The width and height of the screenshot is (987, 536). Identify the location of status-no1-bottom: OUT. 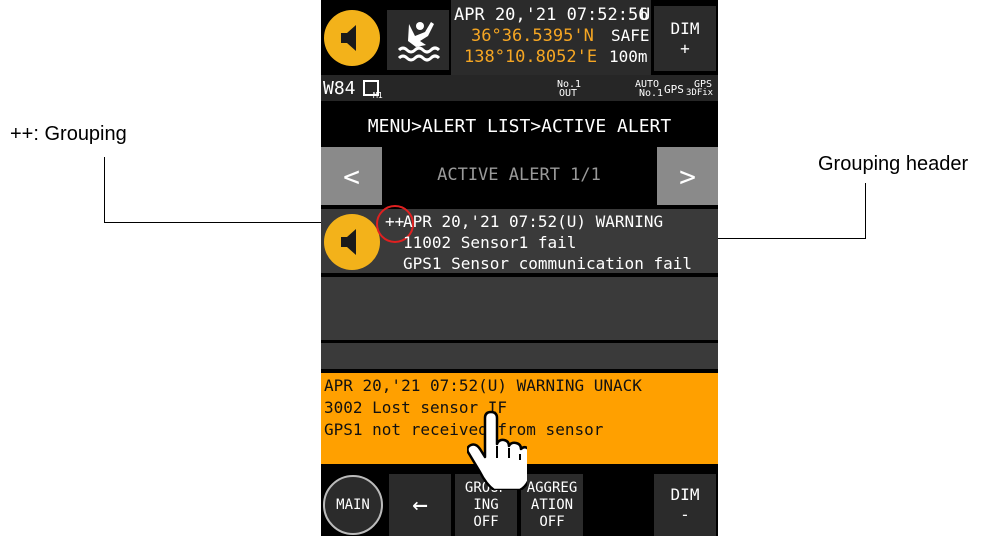
(568, 93).